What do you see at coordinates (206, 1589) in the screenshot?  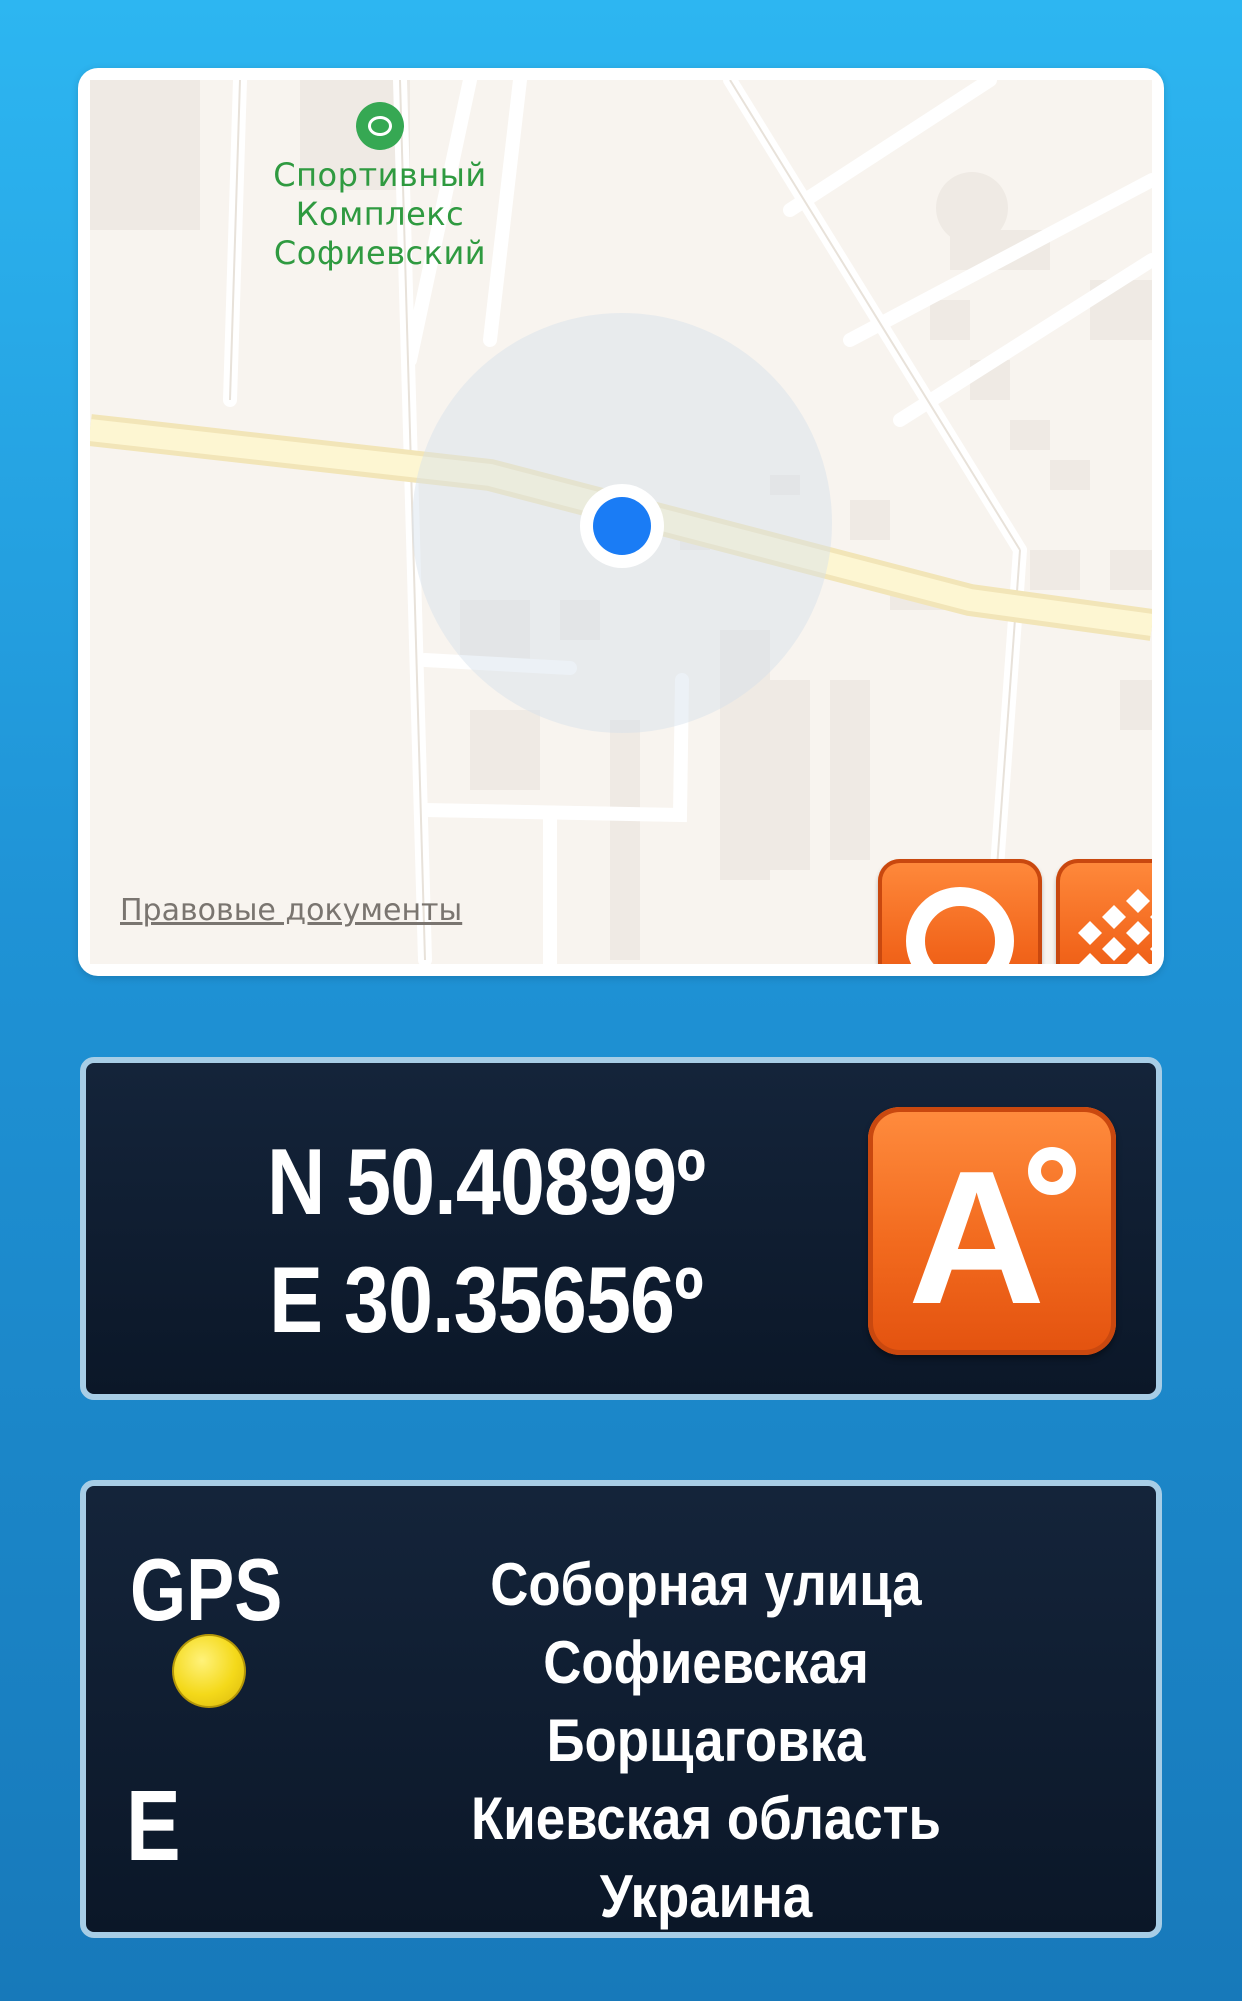 I see `gps-label: GPS` at bounding box center [206, 1589].